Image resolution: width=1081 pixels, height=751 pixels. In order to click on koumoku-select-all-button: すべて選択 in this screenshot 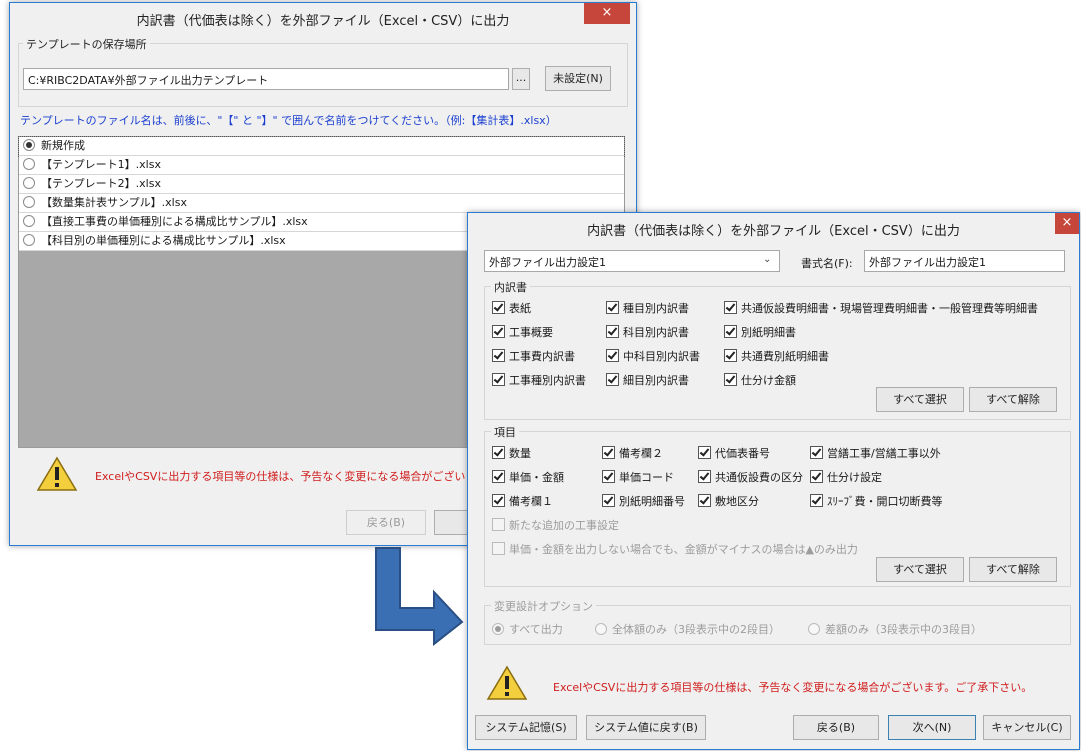, I will do `click(920, 569)`.